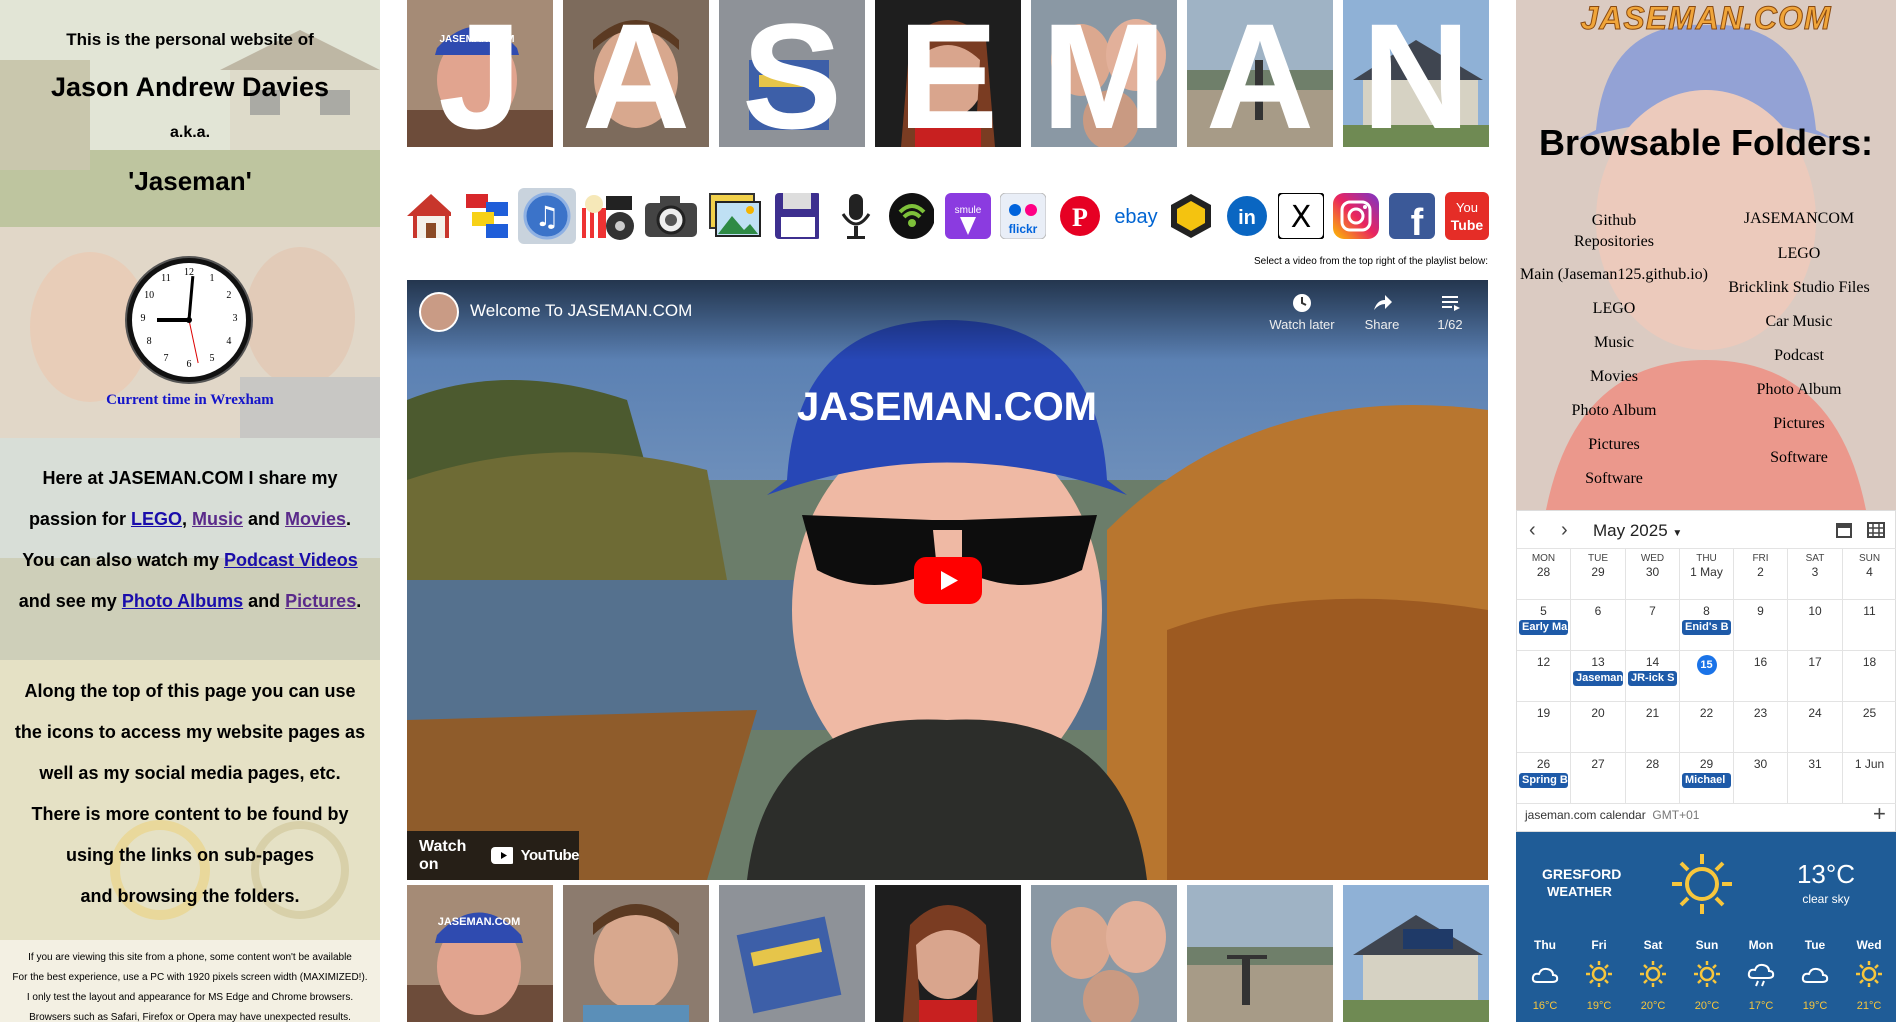 The height and width of the screenshot is (1022, 1896). What do you see at coordinates (1876, 532) in the screenshot?
I see `grid-view-icon` at bounding box center [1876, 532].